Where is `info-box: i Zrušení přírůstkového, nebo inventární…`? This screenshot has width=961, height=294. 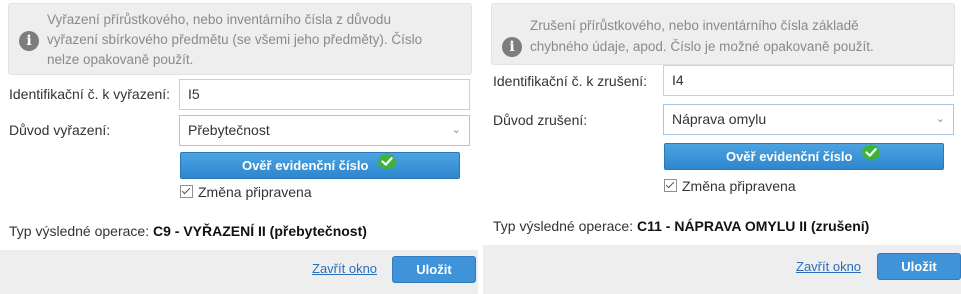 info-box: i Zrušení přírůstkového, nebo inventární… is located at coordinates (723, 34).